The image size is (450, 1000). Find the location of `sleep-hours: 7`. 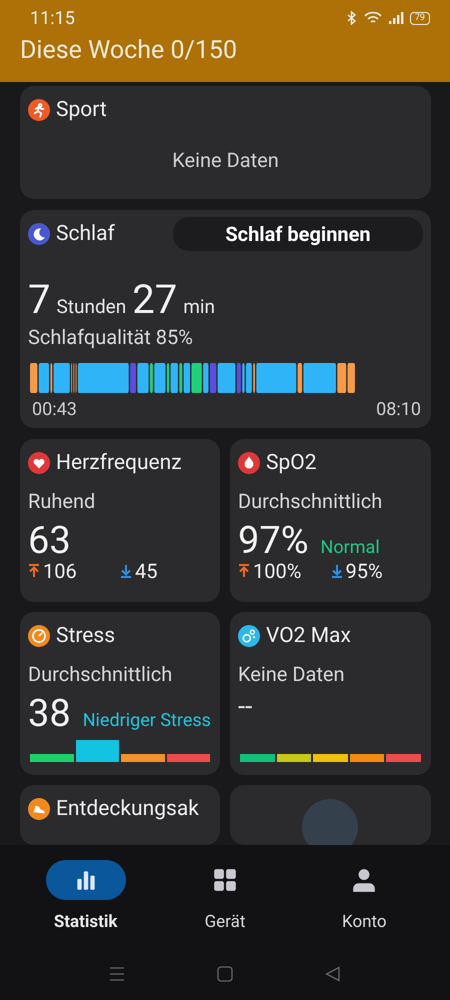

sleep-hours: 7 is located at coordinates (39, 299).